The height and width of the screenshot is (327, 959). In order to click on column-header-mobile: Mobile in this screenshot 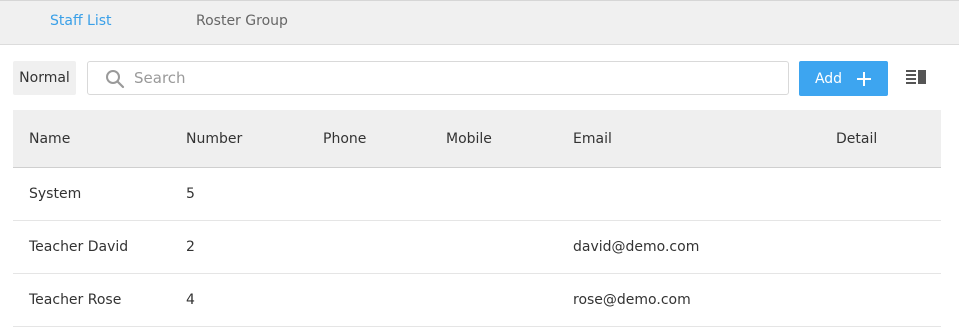, I will do `click(469, 139)`.